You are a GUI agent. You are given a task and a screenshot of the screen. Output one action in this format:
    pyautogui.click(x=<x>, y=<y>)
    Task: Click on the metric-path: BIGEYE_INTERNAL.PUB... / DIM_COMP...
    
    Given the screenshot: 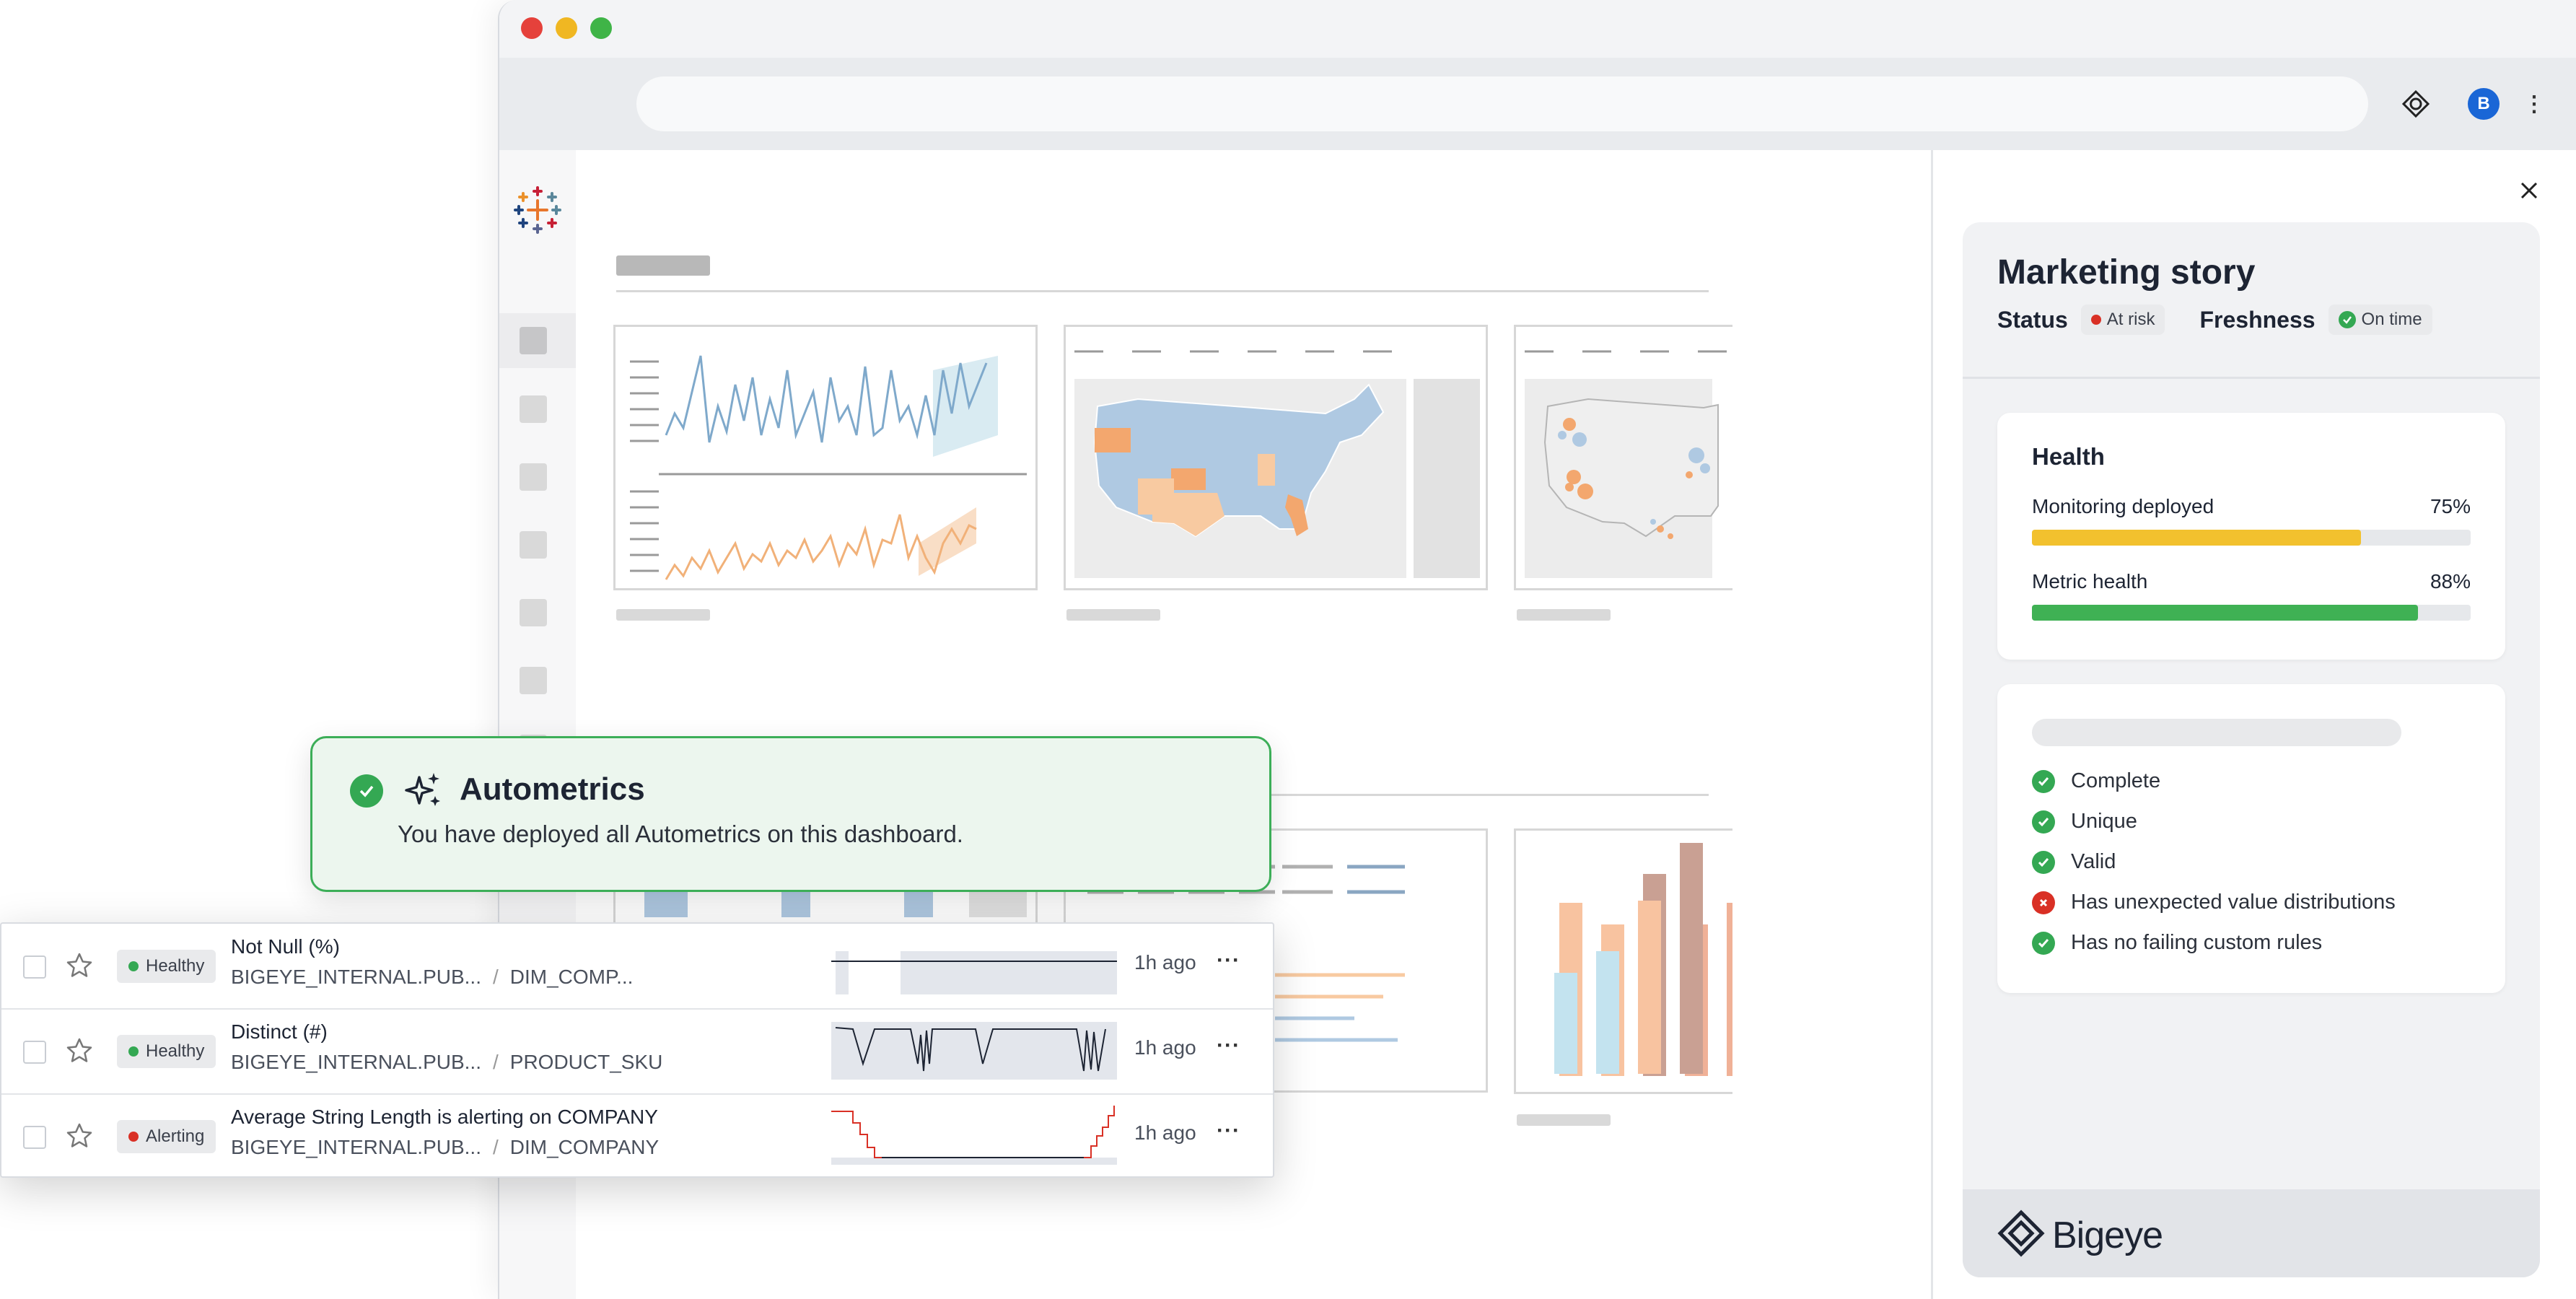 What is the action you would take?
    pyautogui.click(x=432, y=977)
    